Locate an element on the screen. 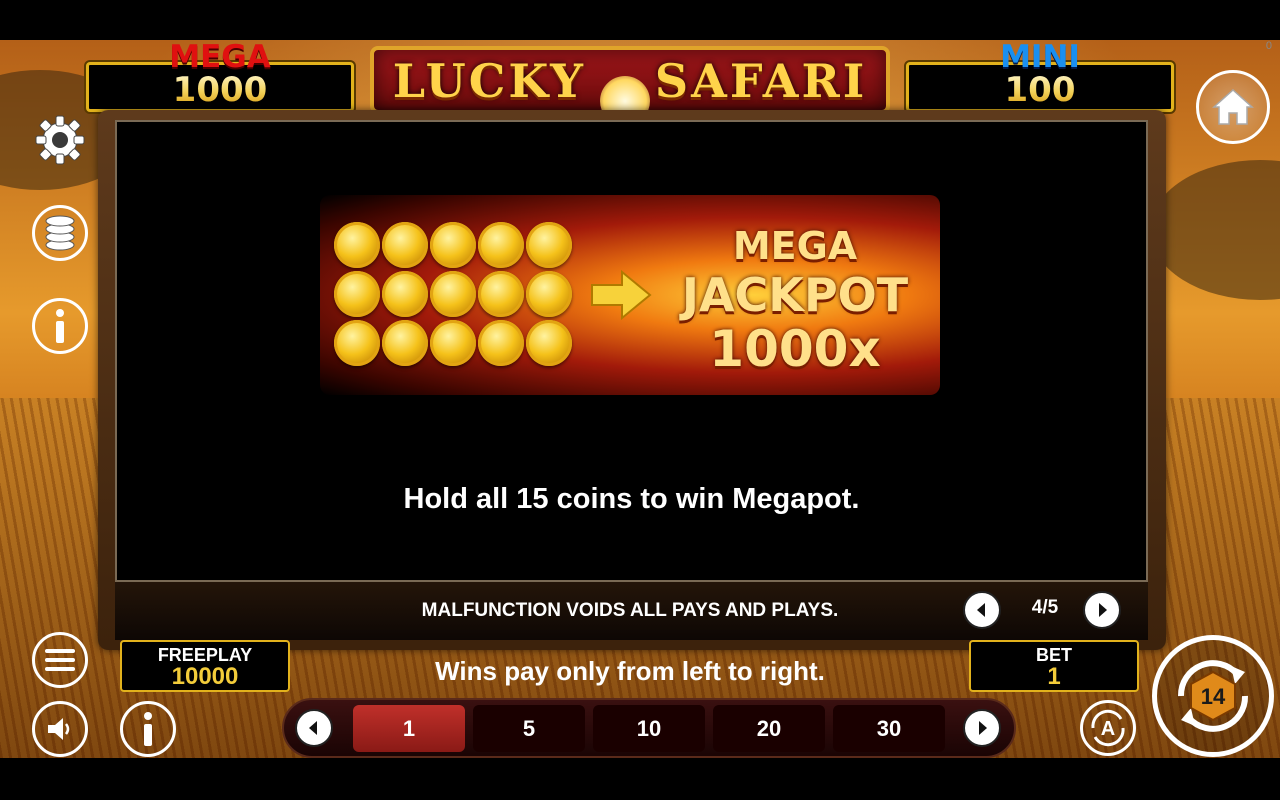 This screenshot has height=800, width=1280. mega-text: MEGA is located at coordinates (795, 246).